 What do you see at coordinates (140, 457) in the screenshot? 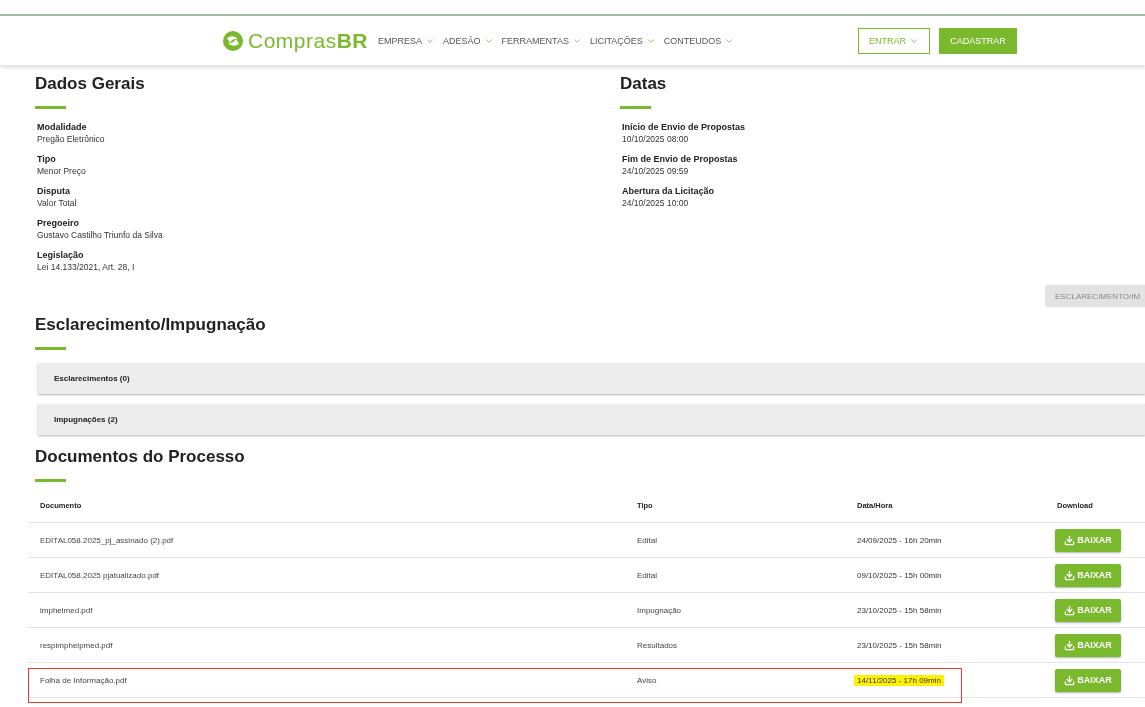
I see `section-title: Documentos do Processo` at bounding box center [140, 457].